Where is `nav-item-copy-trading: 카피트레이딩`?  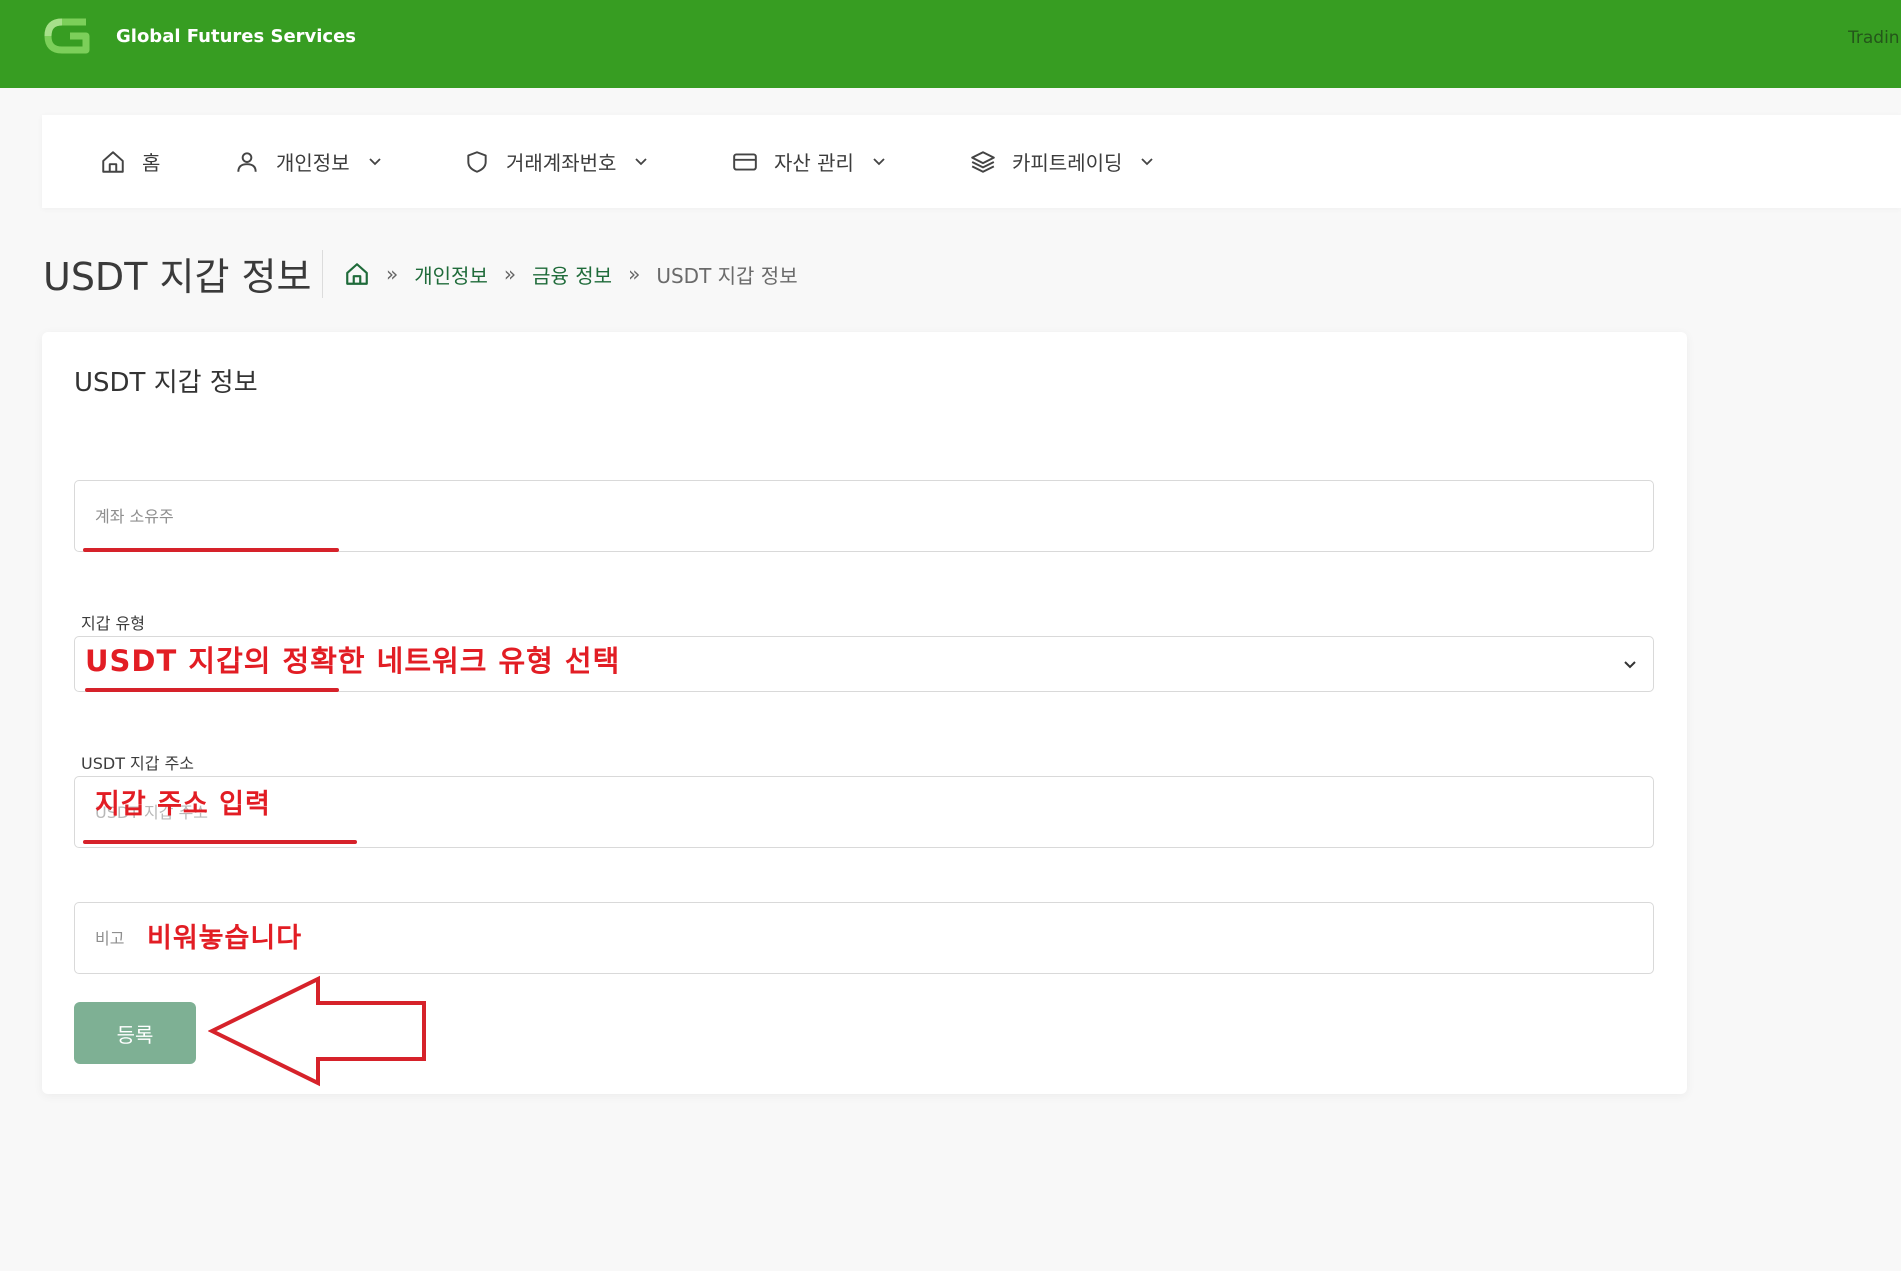
nav-item-copy-trading: 카피트레이딩 is located at coordinates (1062, 161).